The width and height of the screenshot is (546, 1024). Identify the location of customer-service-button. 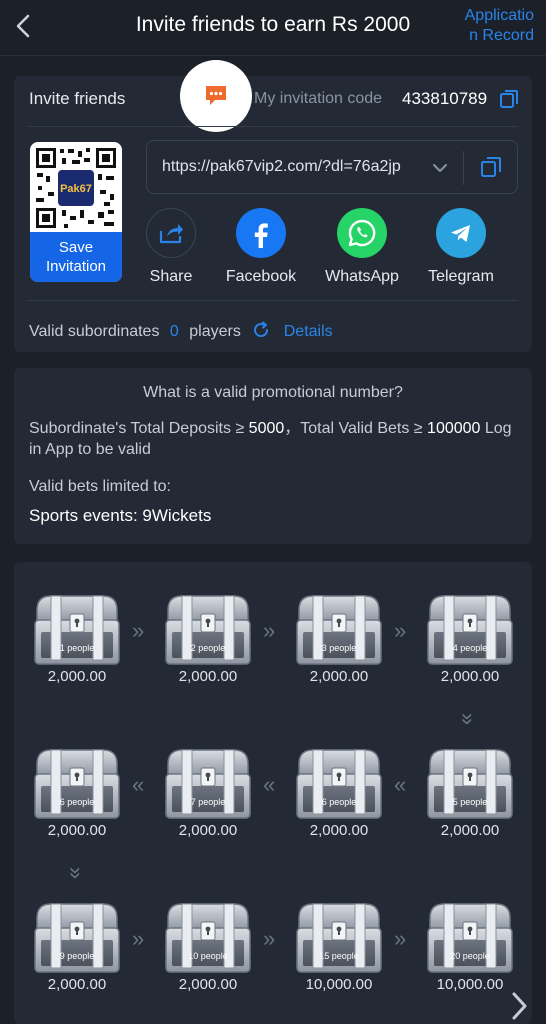
(216, 96).